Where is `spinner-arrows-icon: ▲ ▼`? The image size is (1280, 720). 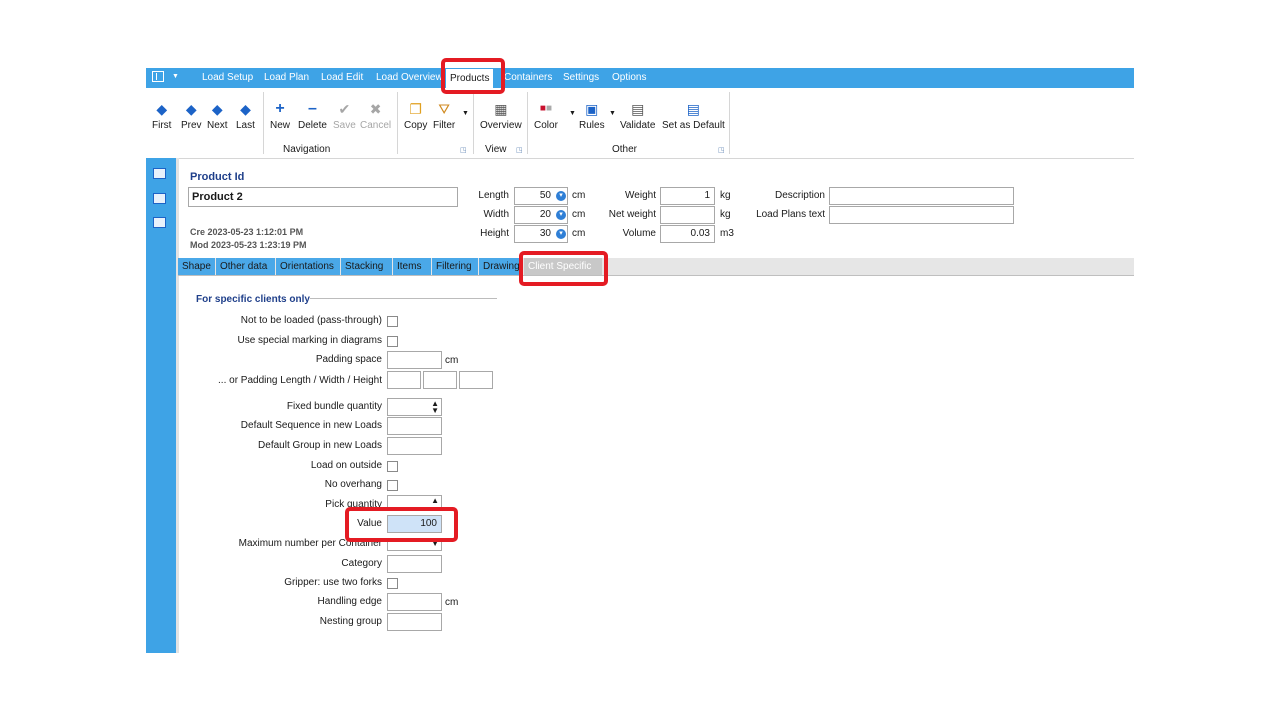
spinner-arrows-icon: ▲ ▼ is located at coordinates (435, 407).